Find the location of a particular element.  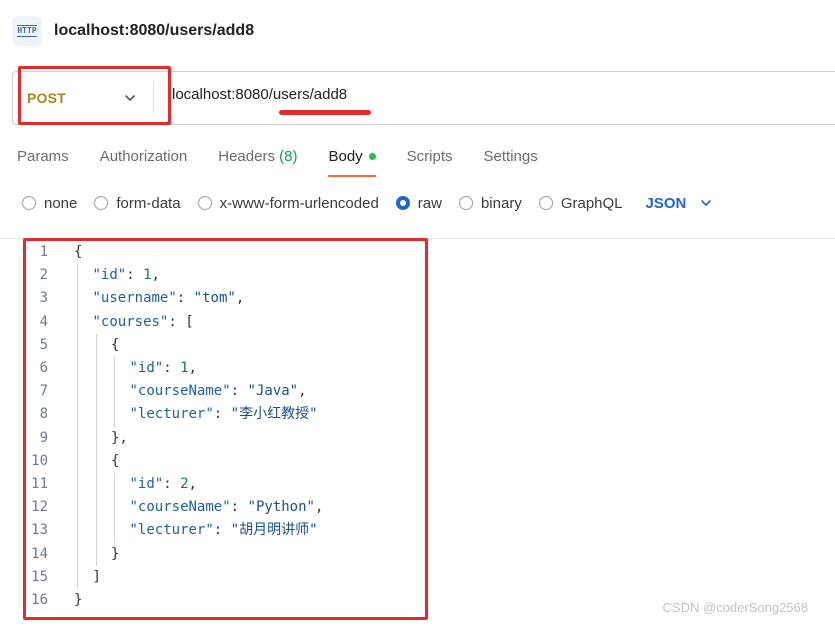

http-icon-label: HTTP is located at coordinates (27, 31).